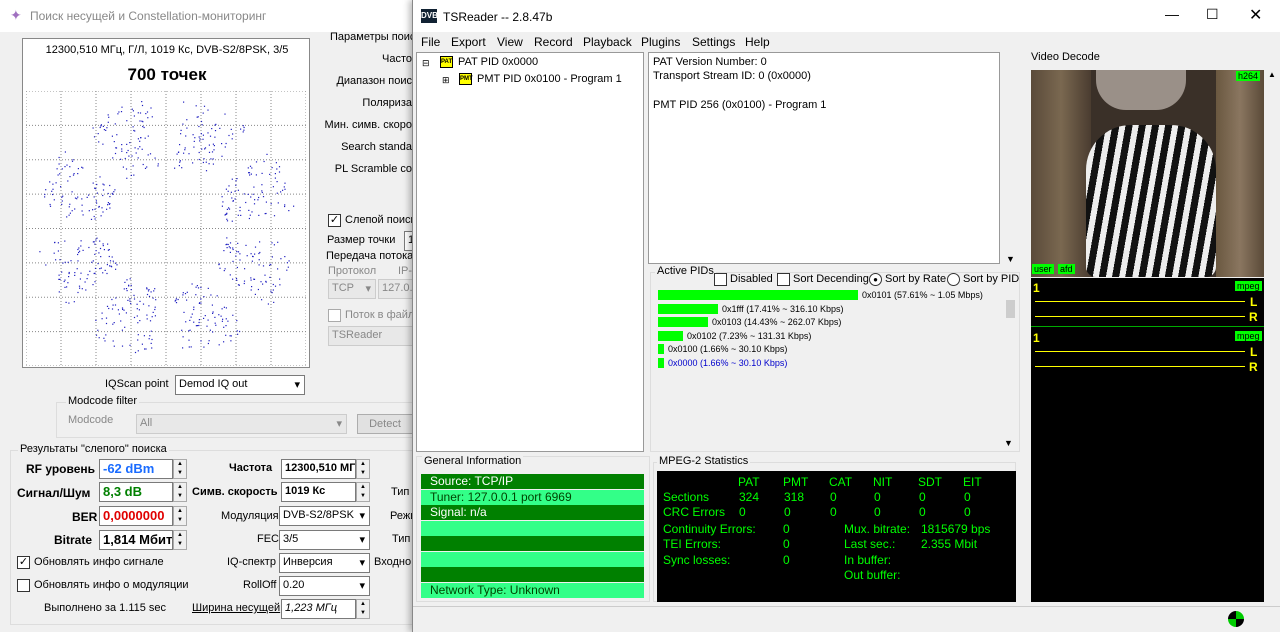 The image size is (1280, 632). What do you see at coordinates (956, 529) in the screenshot?
I see `mux-value: 1815679 bps` at bounding box center [956, 529].